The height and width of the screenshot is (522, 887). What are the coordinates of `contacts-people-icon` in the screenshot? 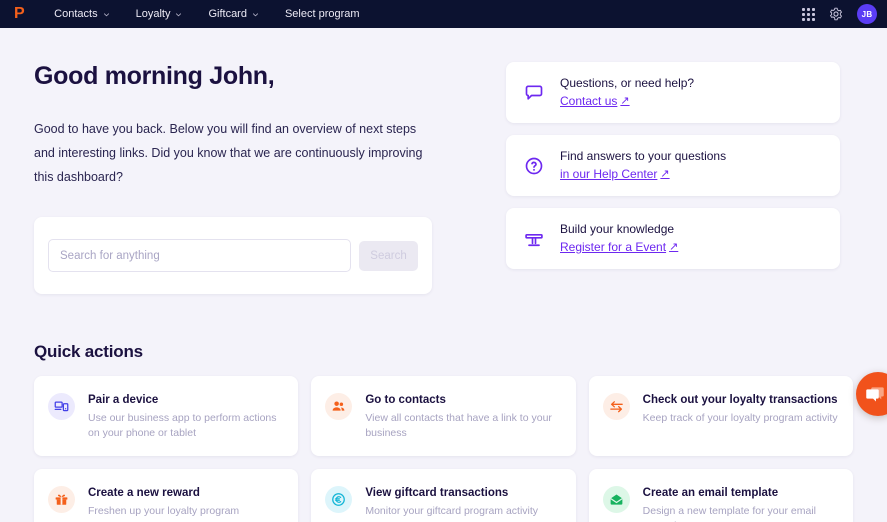 It's located at (338, 406).